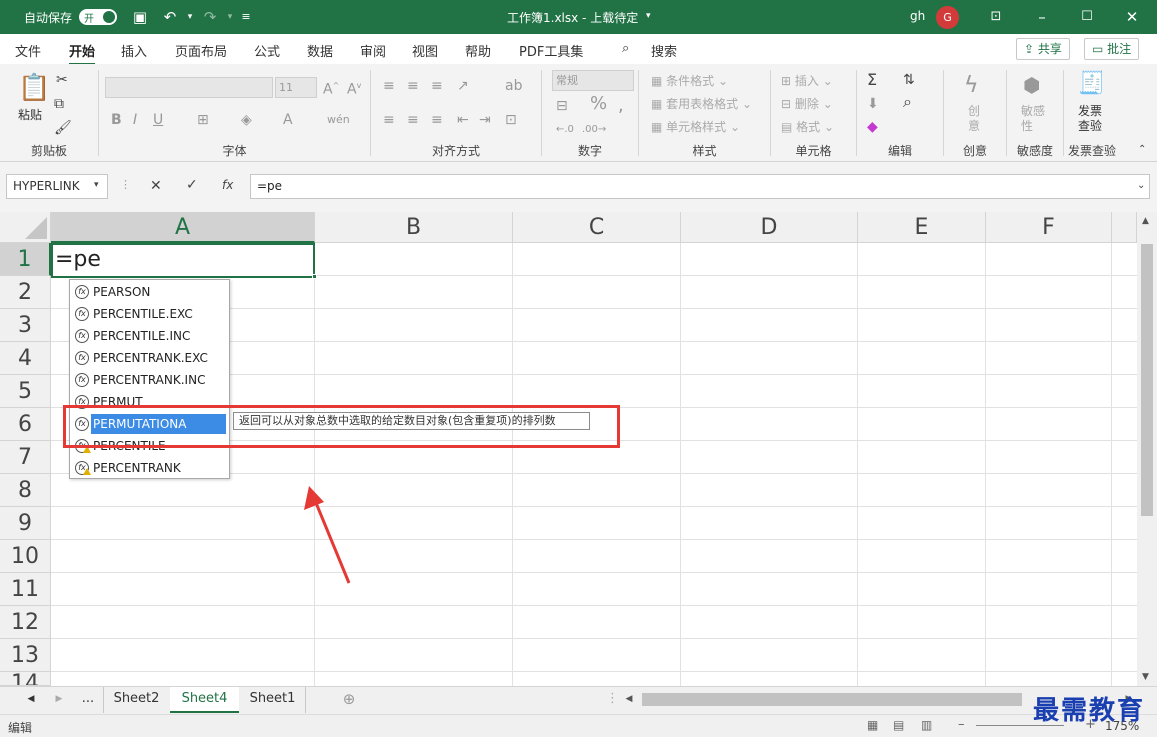  Describe the element at coordinates (551, 50) in the screenshot. I see `tab-pdf-tools: PDF工具集` at that location.